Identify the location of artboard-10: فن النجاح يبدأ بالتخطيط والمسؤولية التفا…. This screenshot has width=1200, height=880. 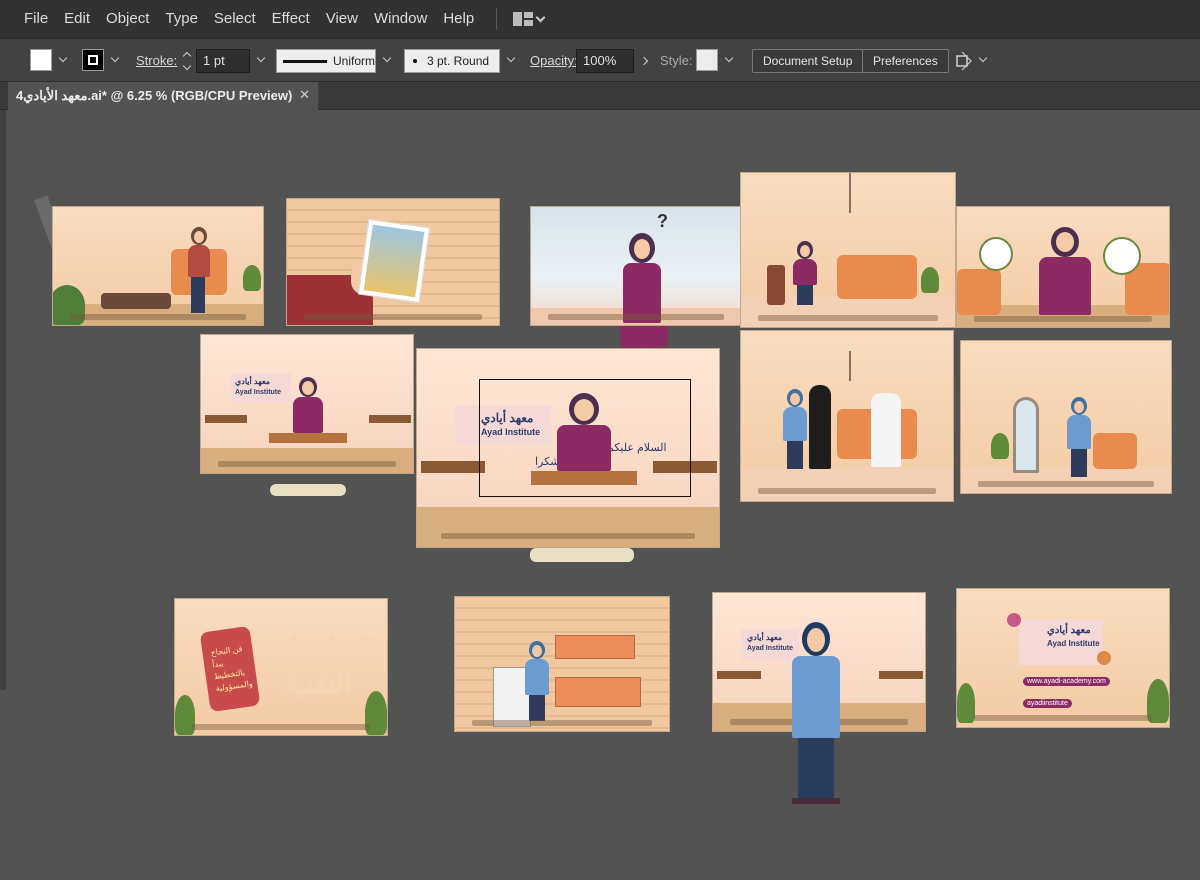
(281, 667).